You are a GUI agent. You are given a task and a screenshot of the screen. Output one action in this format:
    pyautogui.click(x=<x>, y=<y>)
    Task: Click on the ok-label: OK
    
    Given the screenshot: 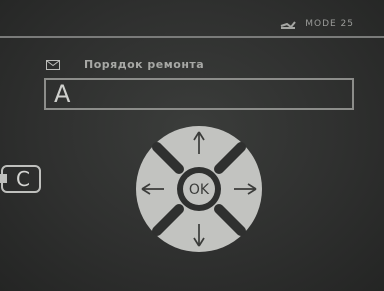 What is the action you would take?
    pyautogui.click(x=199, y=190)
    